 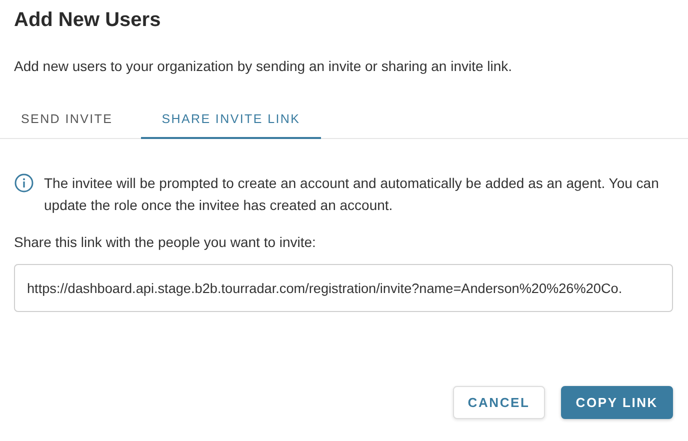 I want to click on link-field: https://dashboard.api.stage.b2b.tourradar.com/registration/invite?name=Anderson%20%26%20Co., so click(x=343, y=288).